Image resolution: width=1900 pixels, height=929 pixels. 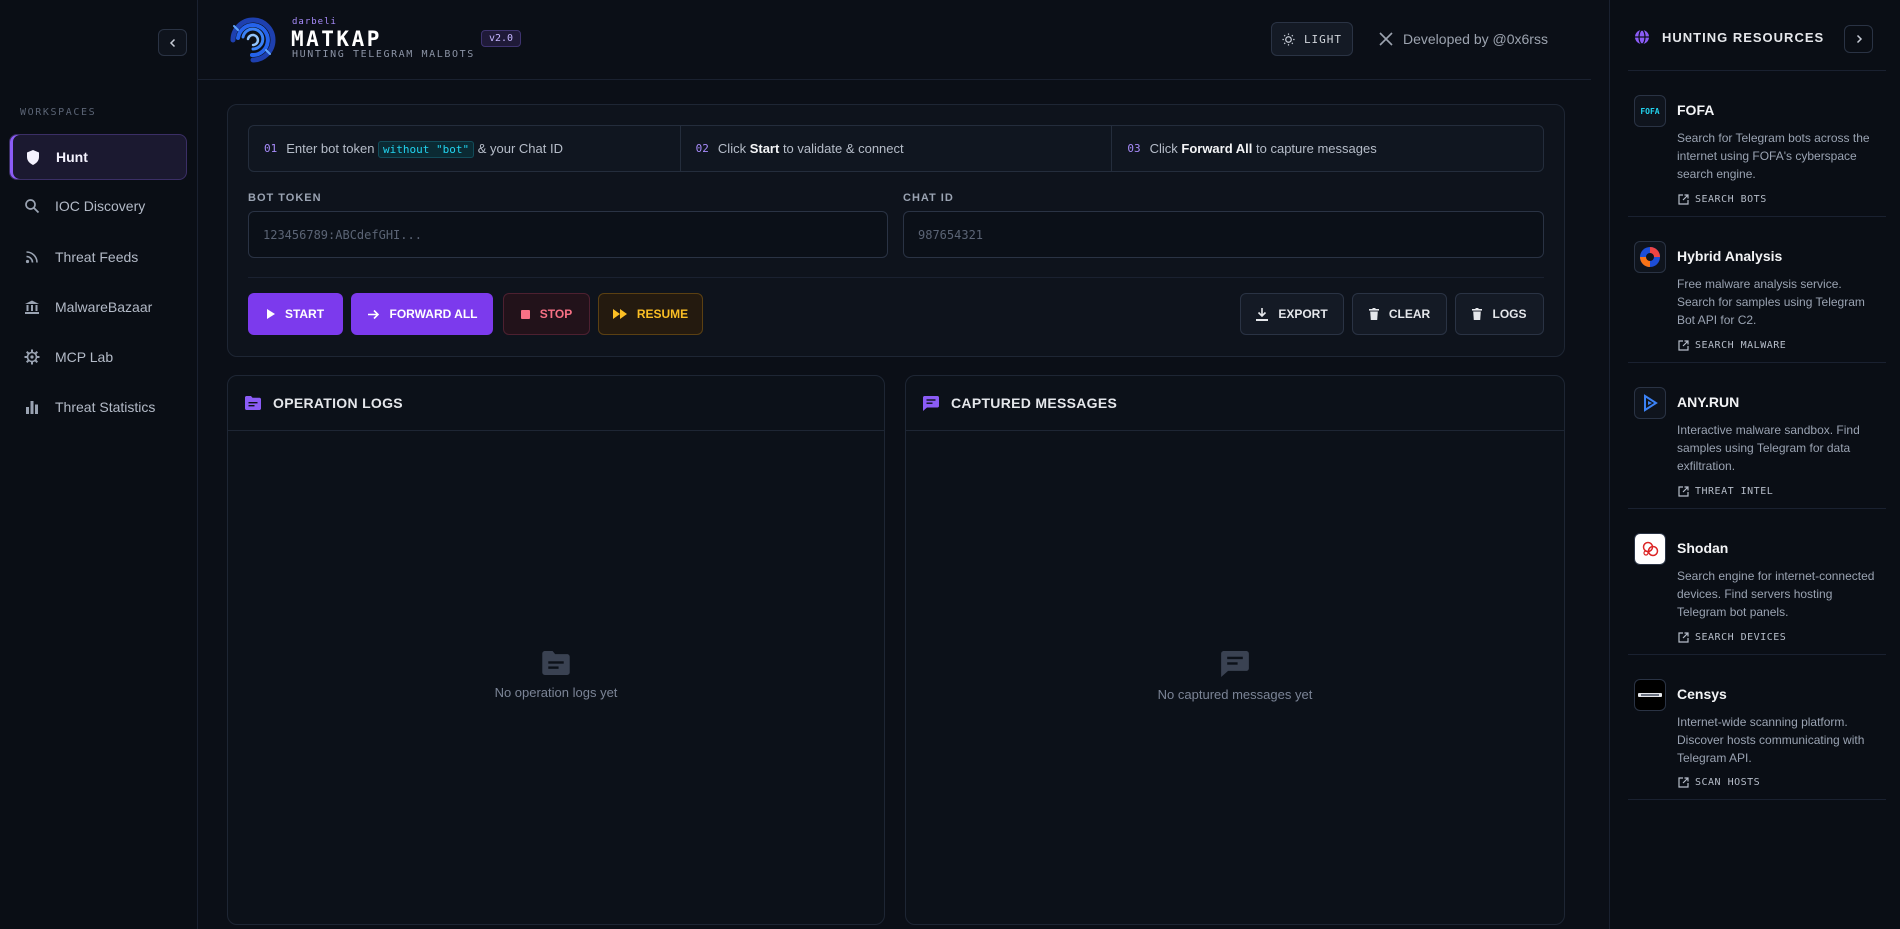 I want to click on clear-button: CLEAR, so click(x=1399, y=314).